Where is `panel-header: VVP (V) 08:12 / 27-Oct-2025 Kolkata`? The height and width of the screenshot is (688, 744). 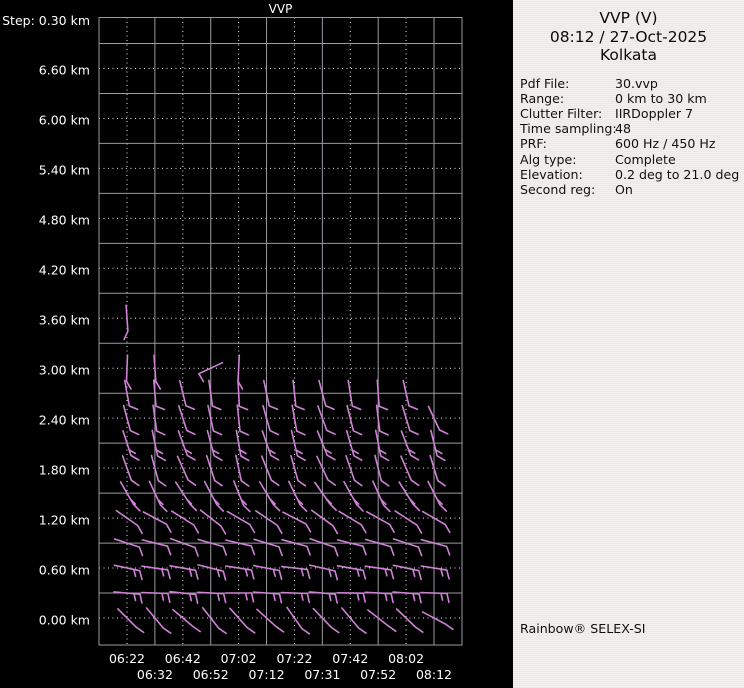 panel-header: VVP (V) 08:12 / 27-Oct-2025 Kolkata is located at coordinates (628, 32).